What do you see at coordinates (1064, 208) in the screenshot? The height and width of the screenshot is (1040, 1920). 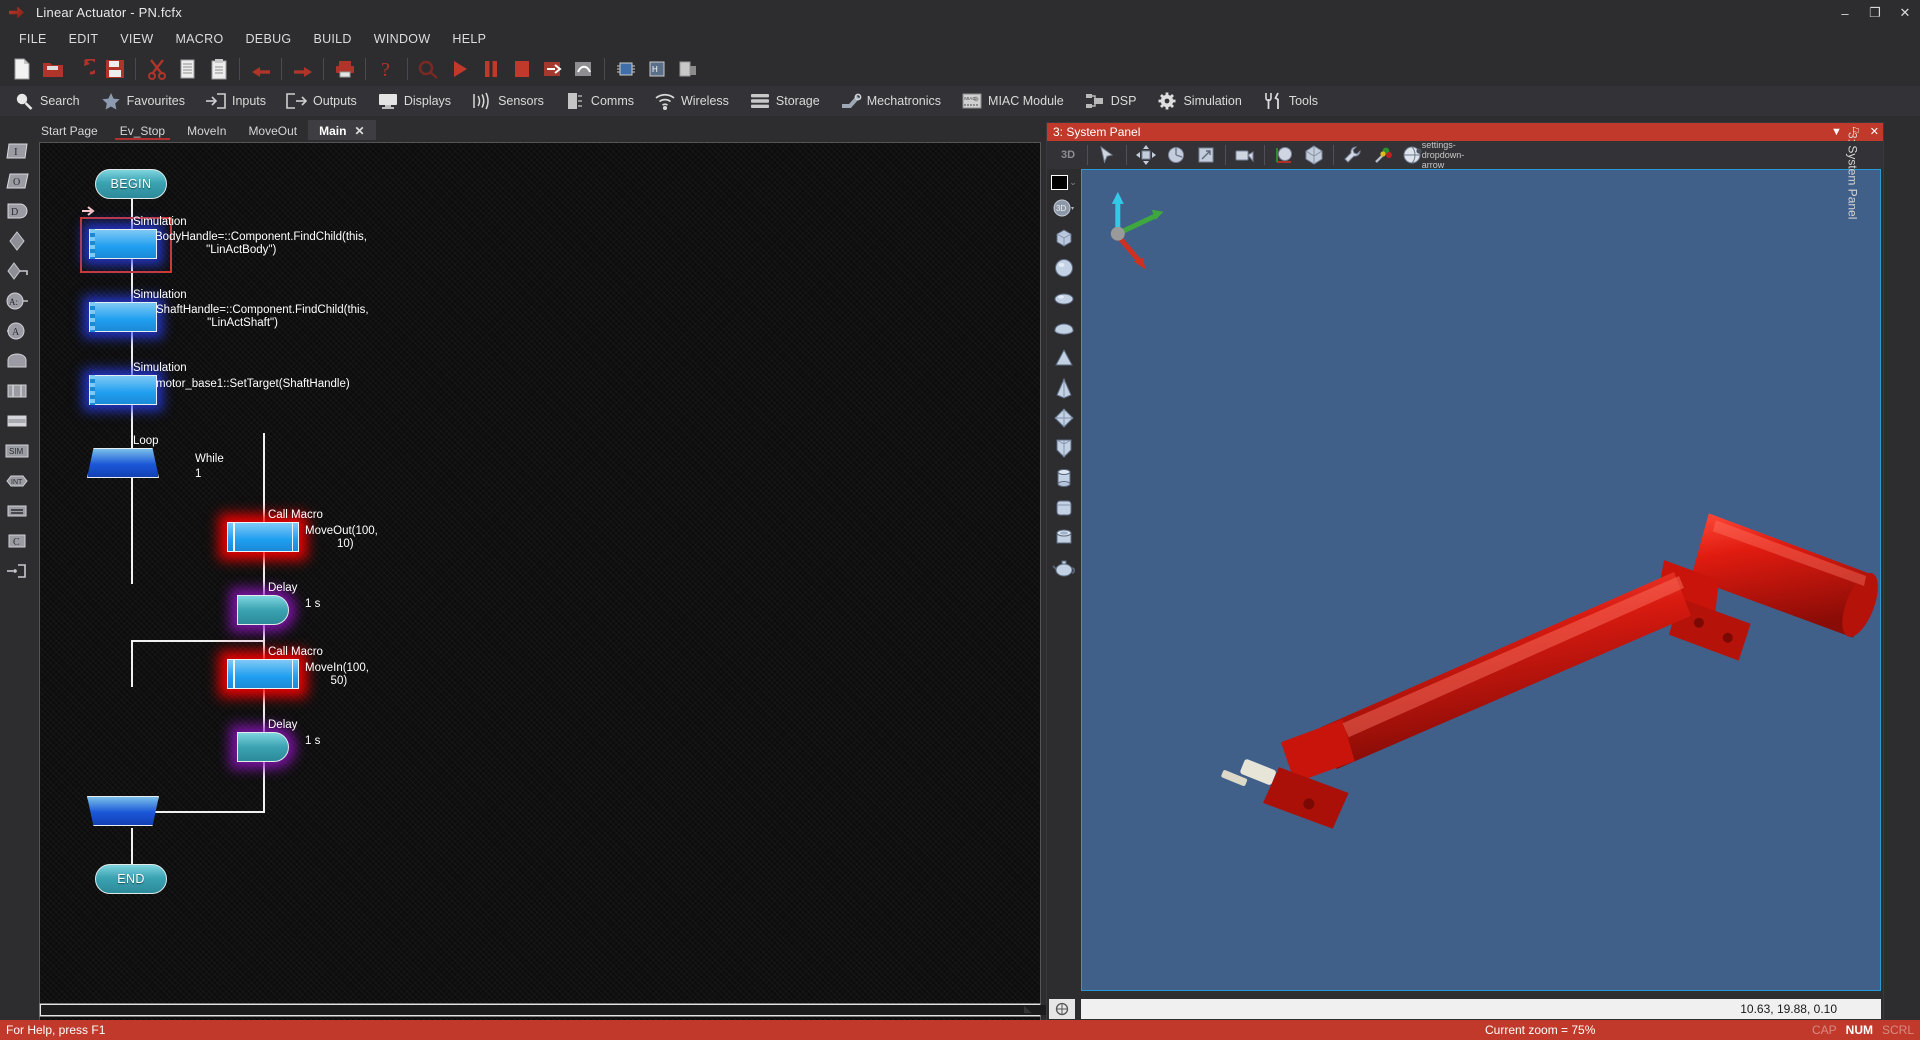 I see `mode-3d-button: 3D` at bounding box center [1064, 208].